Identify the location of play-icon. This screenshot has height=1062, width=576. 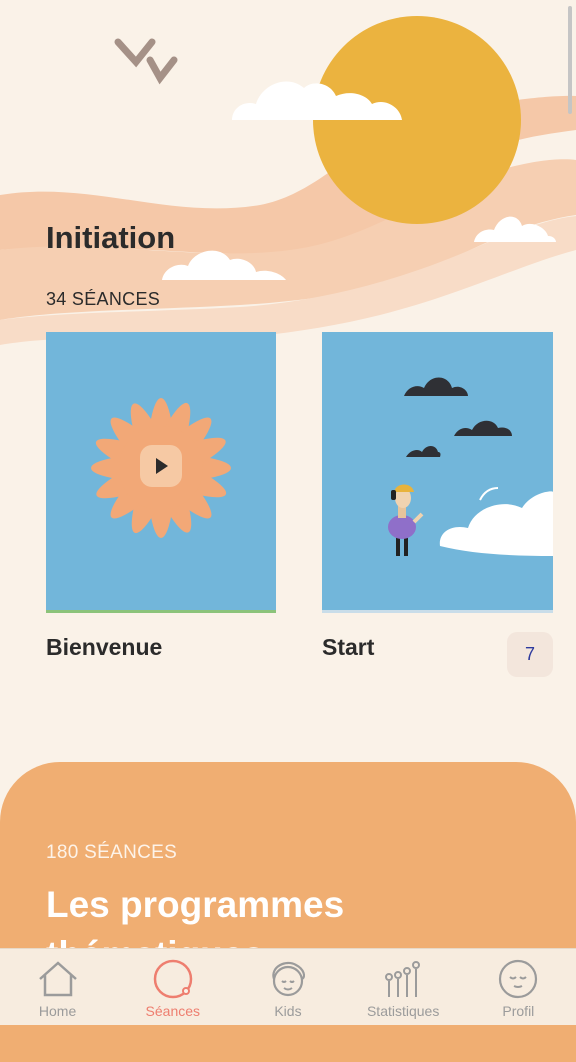
(162, 466).